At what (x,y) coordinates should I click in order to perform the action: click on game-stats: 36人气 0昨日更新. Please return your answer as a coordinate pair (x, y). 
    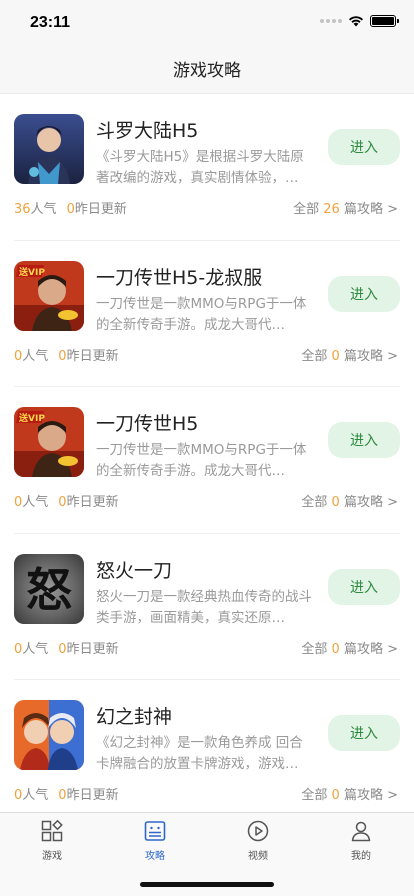
    Looking at the image, I should click on (70, 207).